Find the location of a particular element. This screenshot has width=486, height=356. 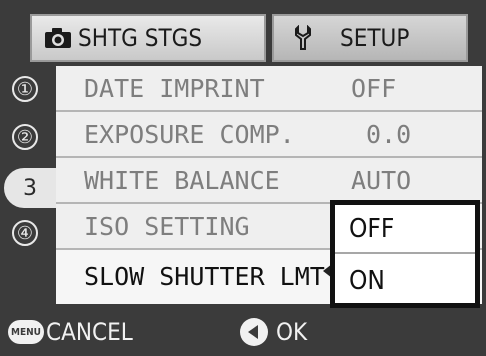

page-1: ① is located at coordinates (25, 89).